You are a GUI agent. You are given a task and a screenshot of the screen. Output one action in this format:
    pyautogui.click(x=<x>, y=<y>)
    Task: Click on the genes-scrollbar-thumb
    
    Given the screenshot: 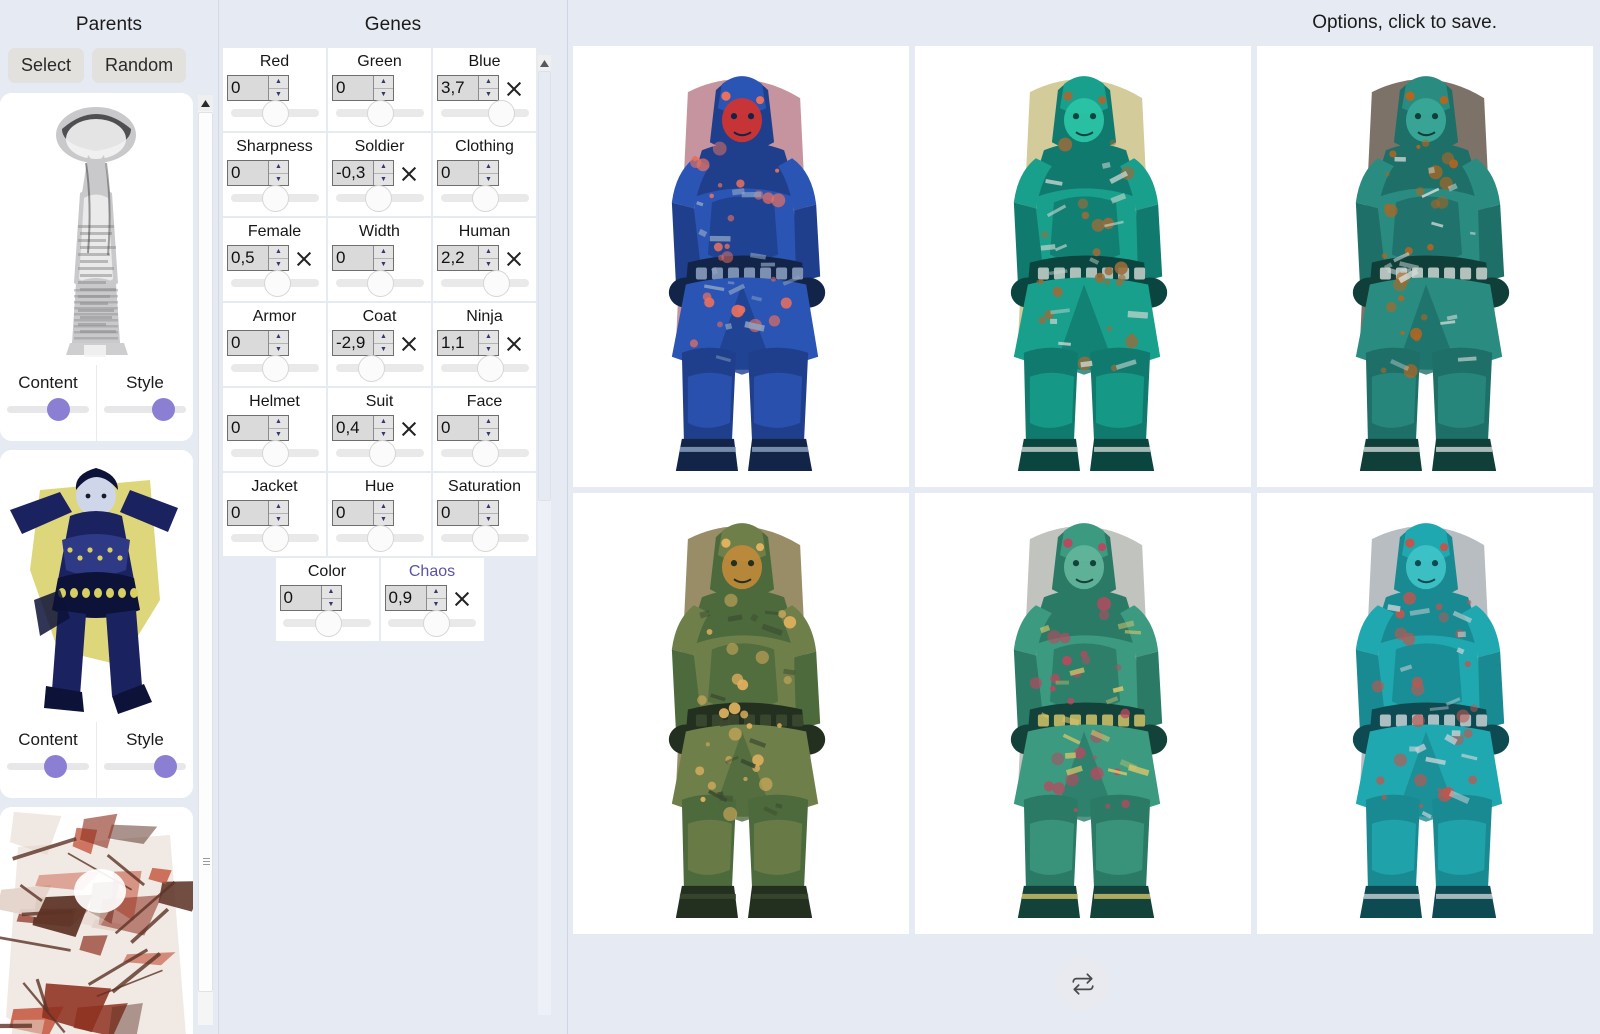 What is the action you would take?
    pyautogui.click(x=544, y=286)
    